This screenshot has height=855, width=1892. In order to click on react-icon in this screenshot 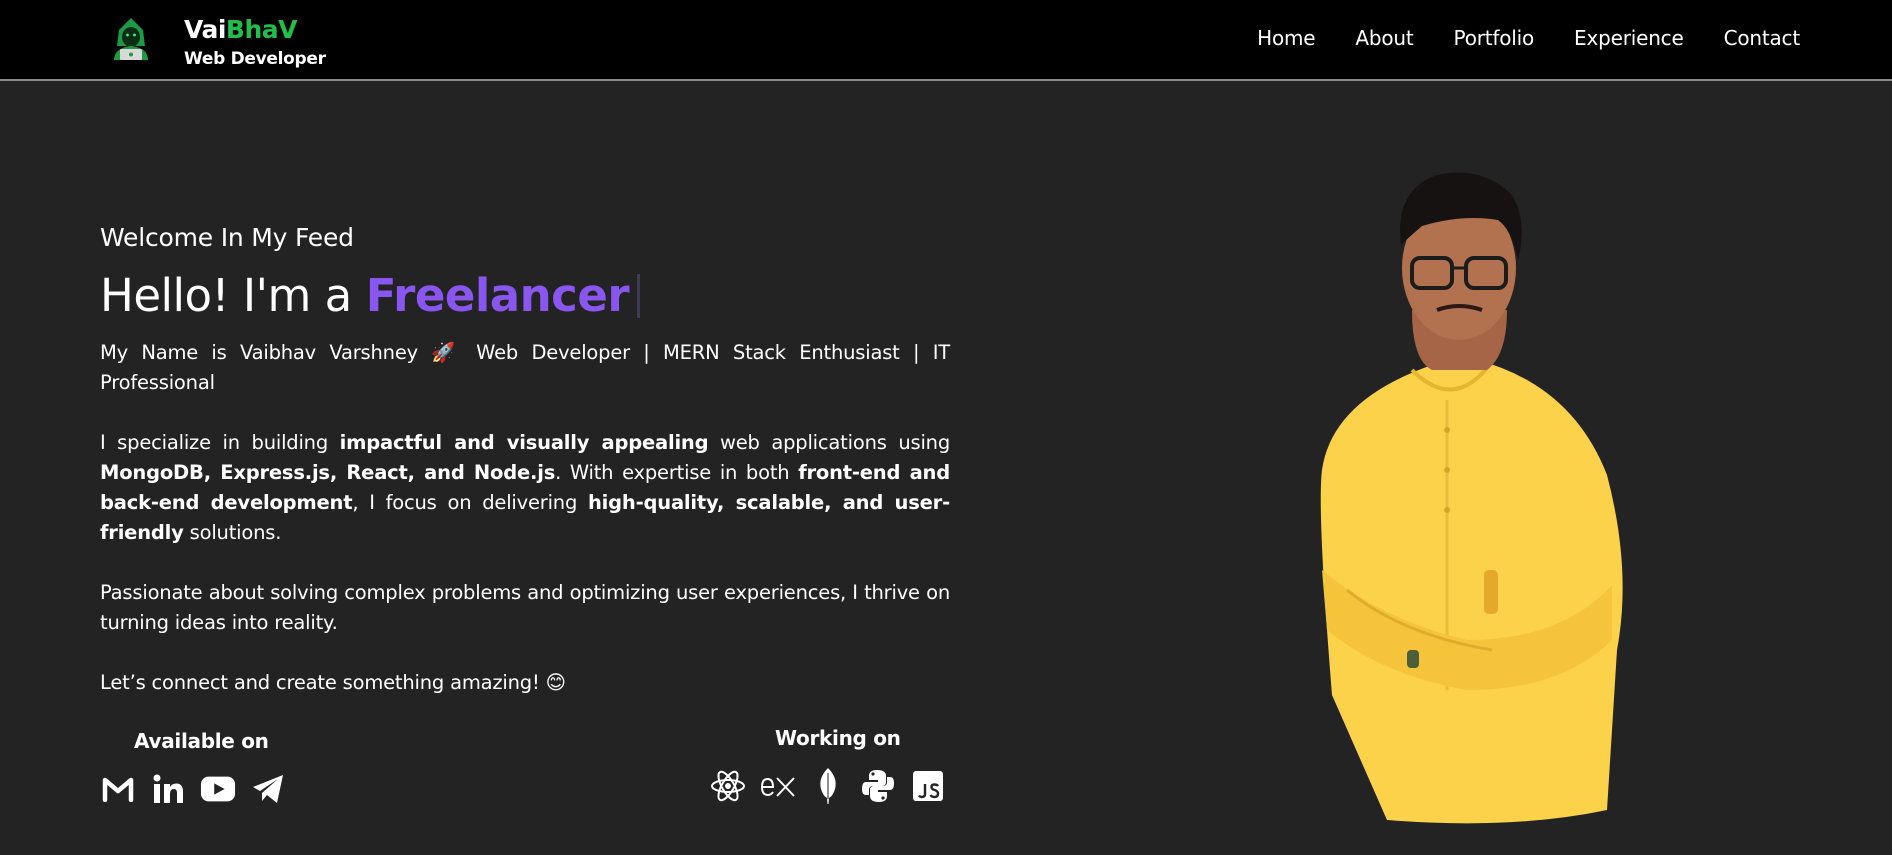, I will do `click(728, 786)`.